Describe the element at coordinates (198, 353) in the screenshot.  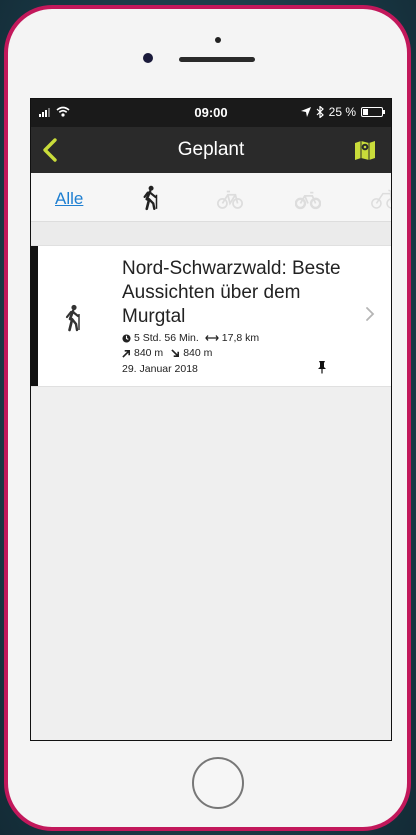
I see `tour-descent: 840 m` at that location.